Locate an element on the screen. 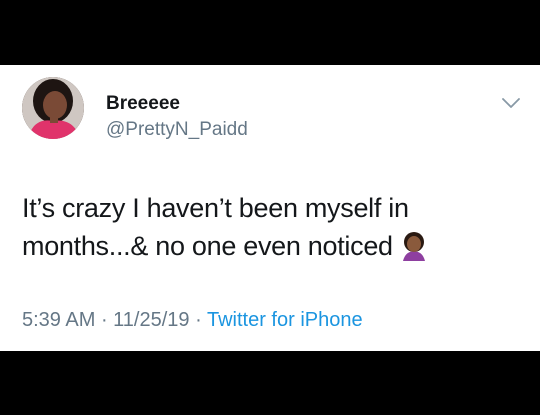 The height and width of the screenshot is (415, 540). avatar is located at coordinates (53, 108).